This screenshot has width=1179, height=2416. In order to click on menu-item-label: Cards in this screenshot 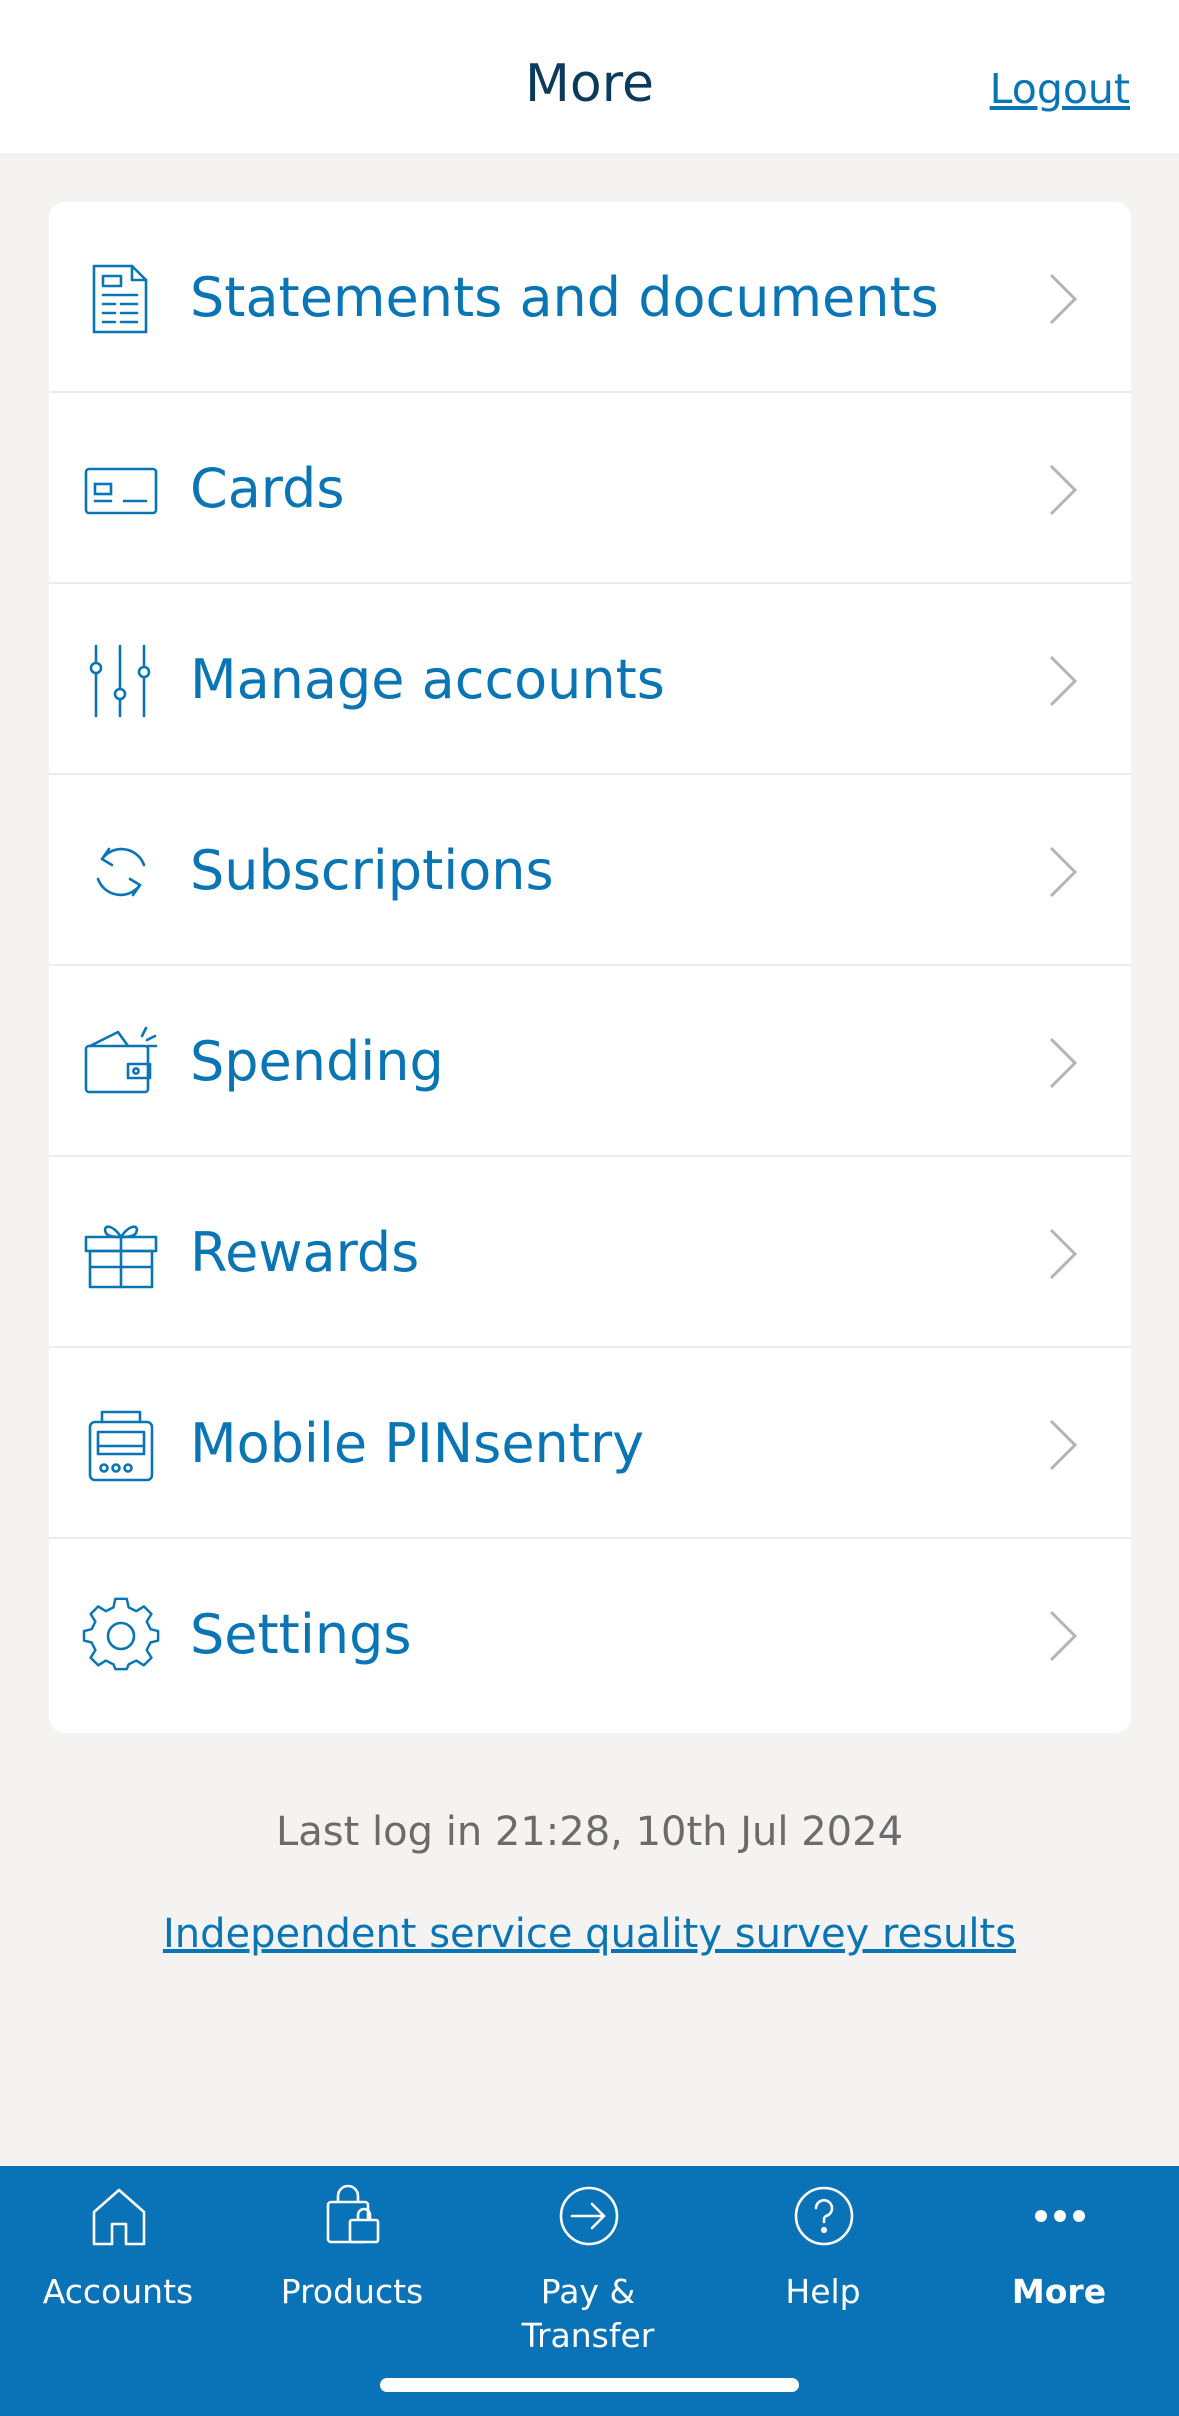, I will do `click(267, 488)`.